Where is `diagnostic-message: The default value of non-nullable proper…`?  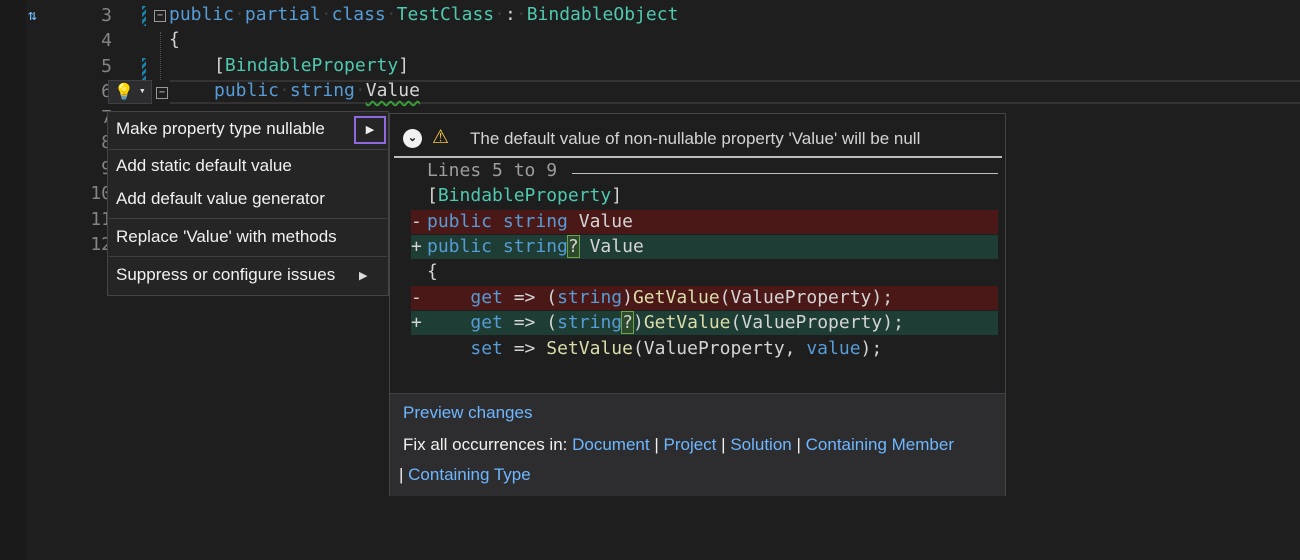
diagnostic-message: The default value of non-nullable proper… is located at coordinates (695, 138).